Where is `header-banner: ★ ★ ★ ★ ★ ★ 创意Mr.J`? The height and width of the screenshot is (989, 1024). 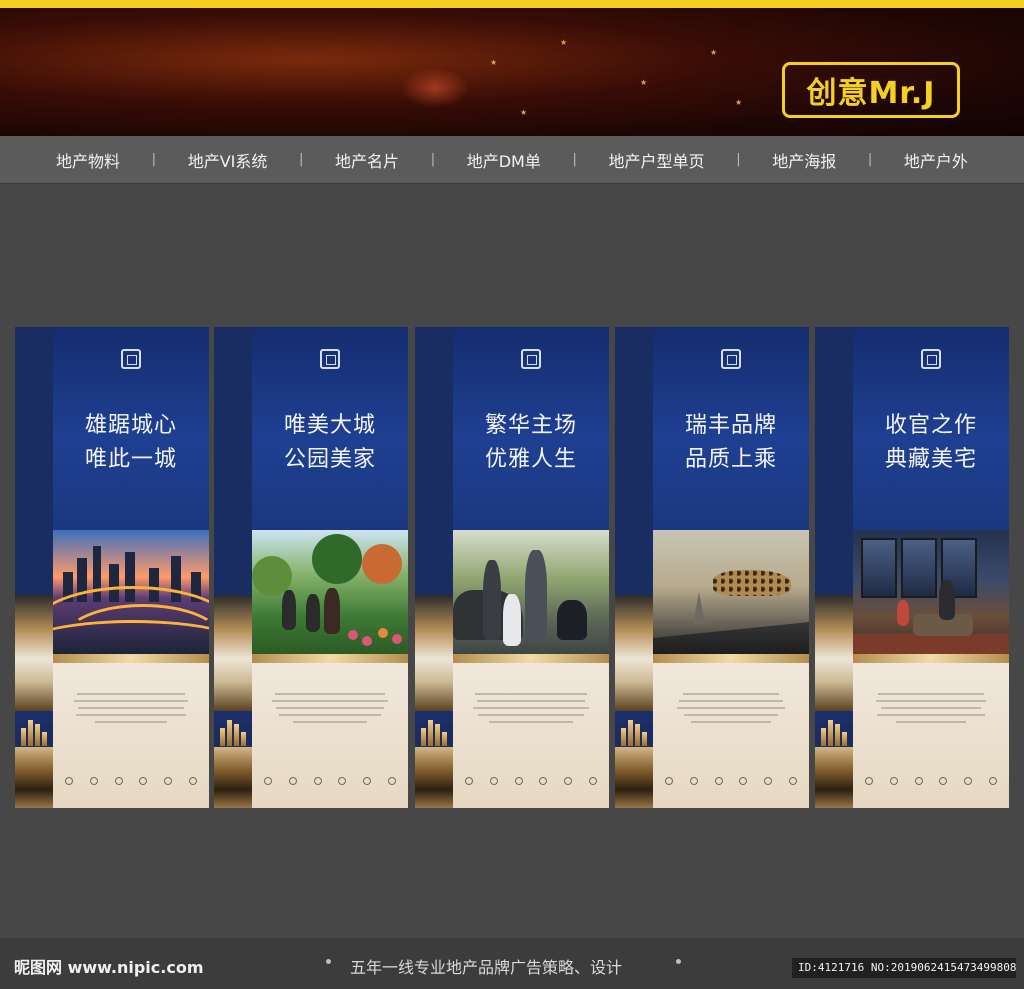
header-banner: ★ ★ ★ ★ ★ ★ 创意Mr.J is located at coordinates (512, 72).